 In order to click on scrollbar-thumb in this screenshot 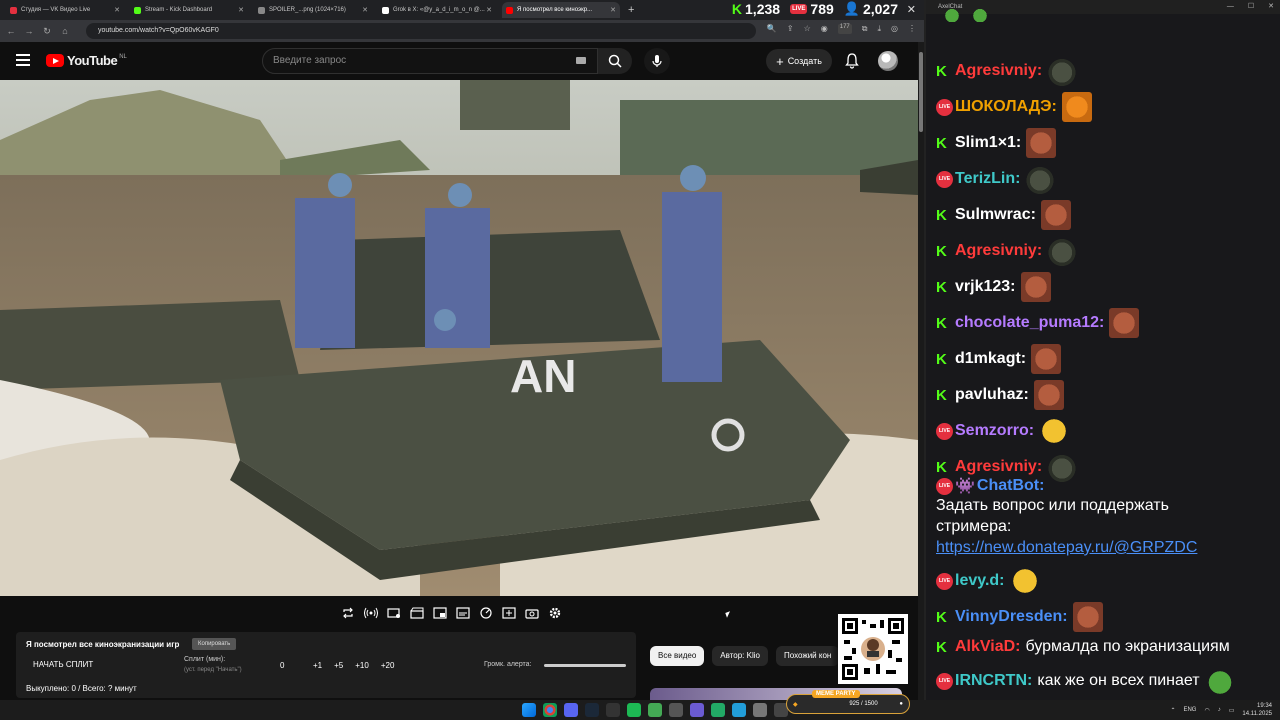, I will do `click(921, 92)`.